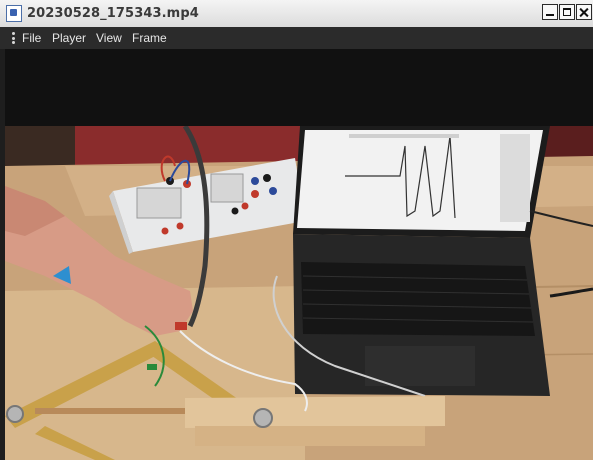 This screenshot has width=593, height=460. I want to click on window-title: 20230528_175343.mp4, so click(113, 13).